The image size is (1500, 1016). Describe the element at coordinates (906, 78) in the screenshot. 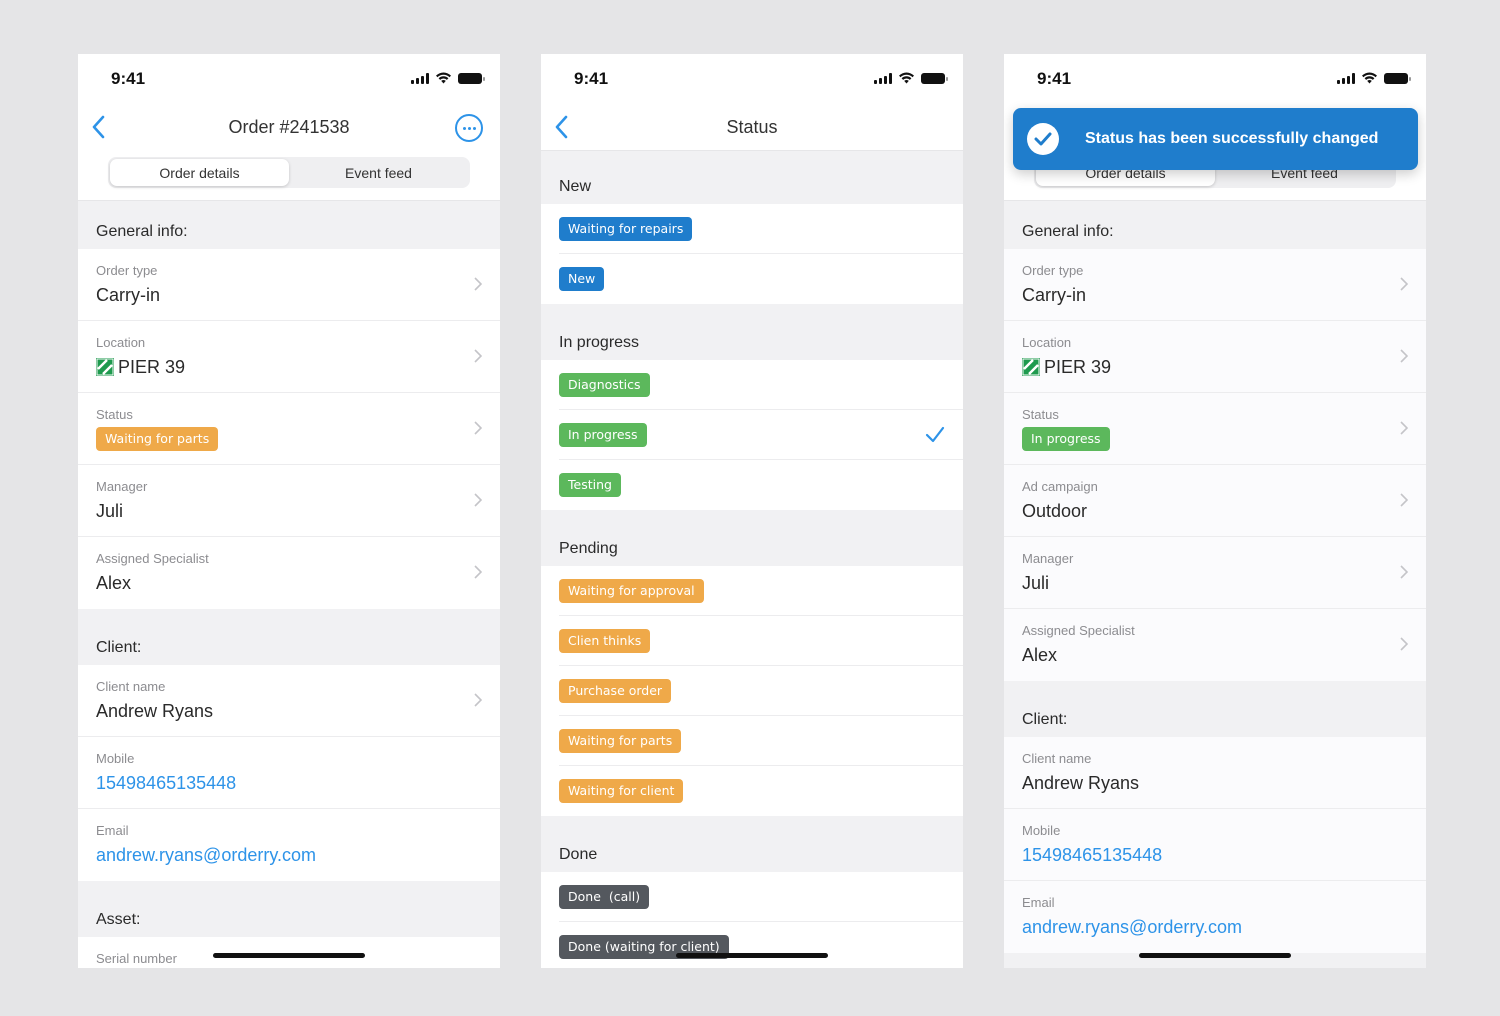

I see `wifi-icon` at that location.